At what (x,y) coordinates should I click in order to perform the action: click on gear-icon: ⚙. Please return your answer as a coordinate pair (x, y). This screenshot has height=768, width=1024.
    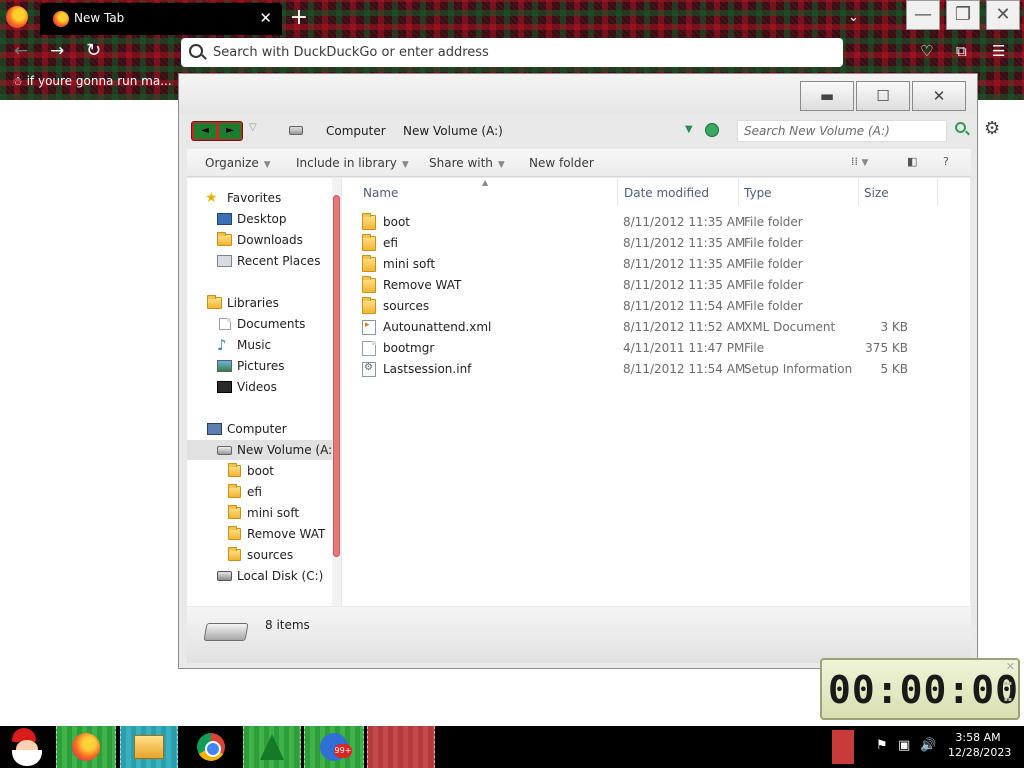
    Looking at the image, I should click on (992, 128).